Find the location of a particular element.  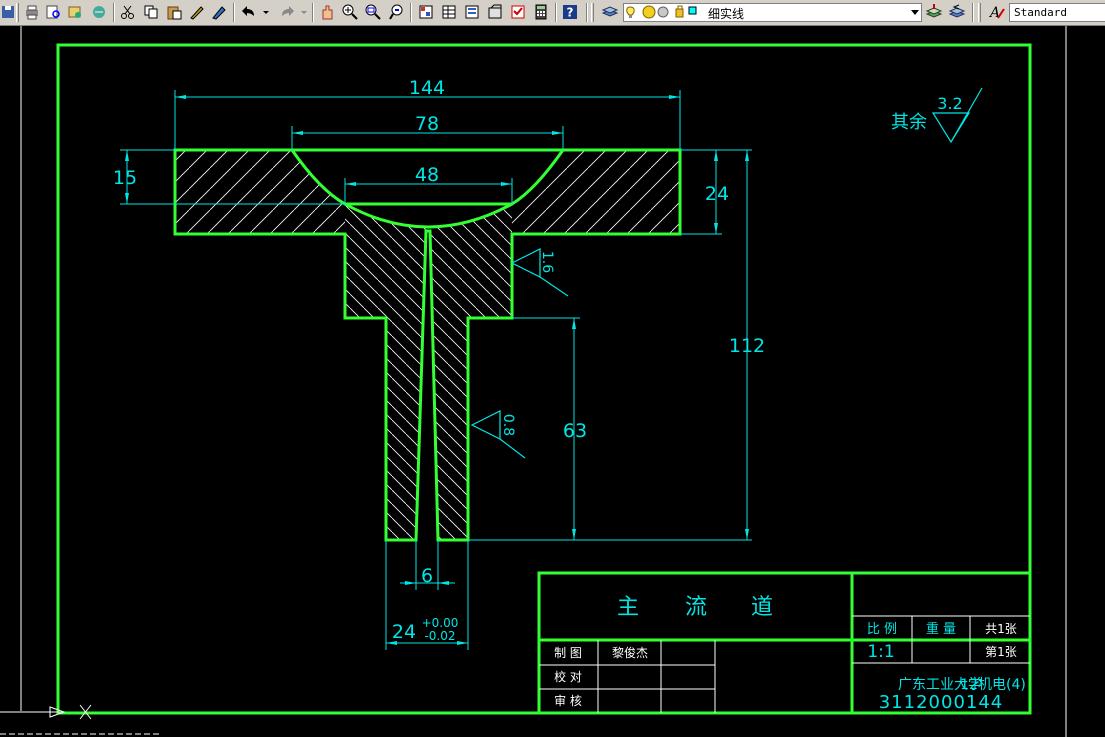

redo-dropdown-icon is located at coordinates (304, 12).